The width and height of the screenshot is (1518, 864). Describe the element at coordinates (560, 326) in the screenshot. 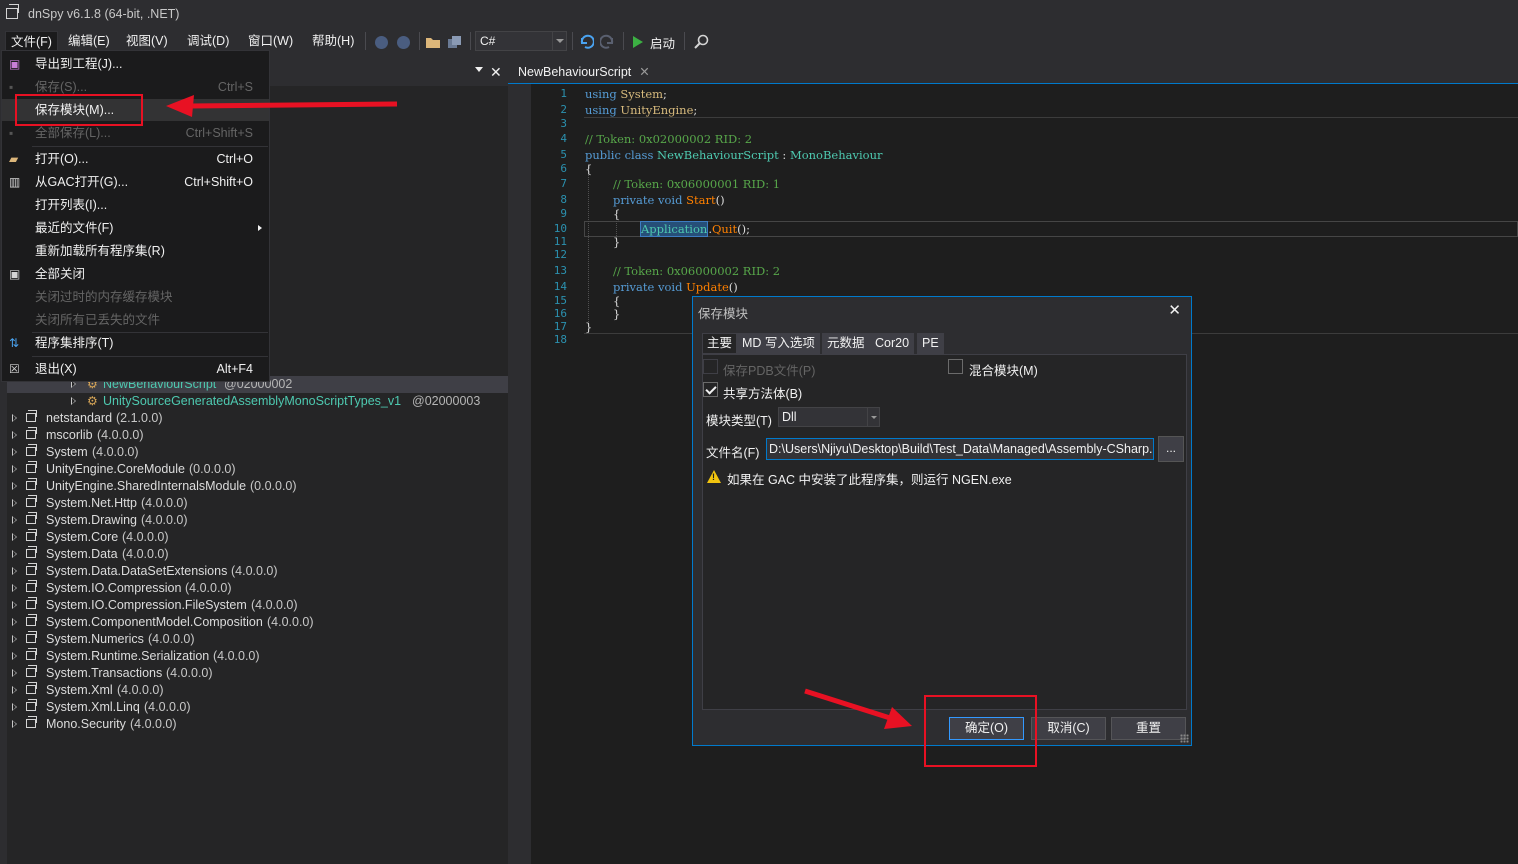

I see `line-number: 17` at that location.